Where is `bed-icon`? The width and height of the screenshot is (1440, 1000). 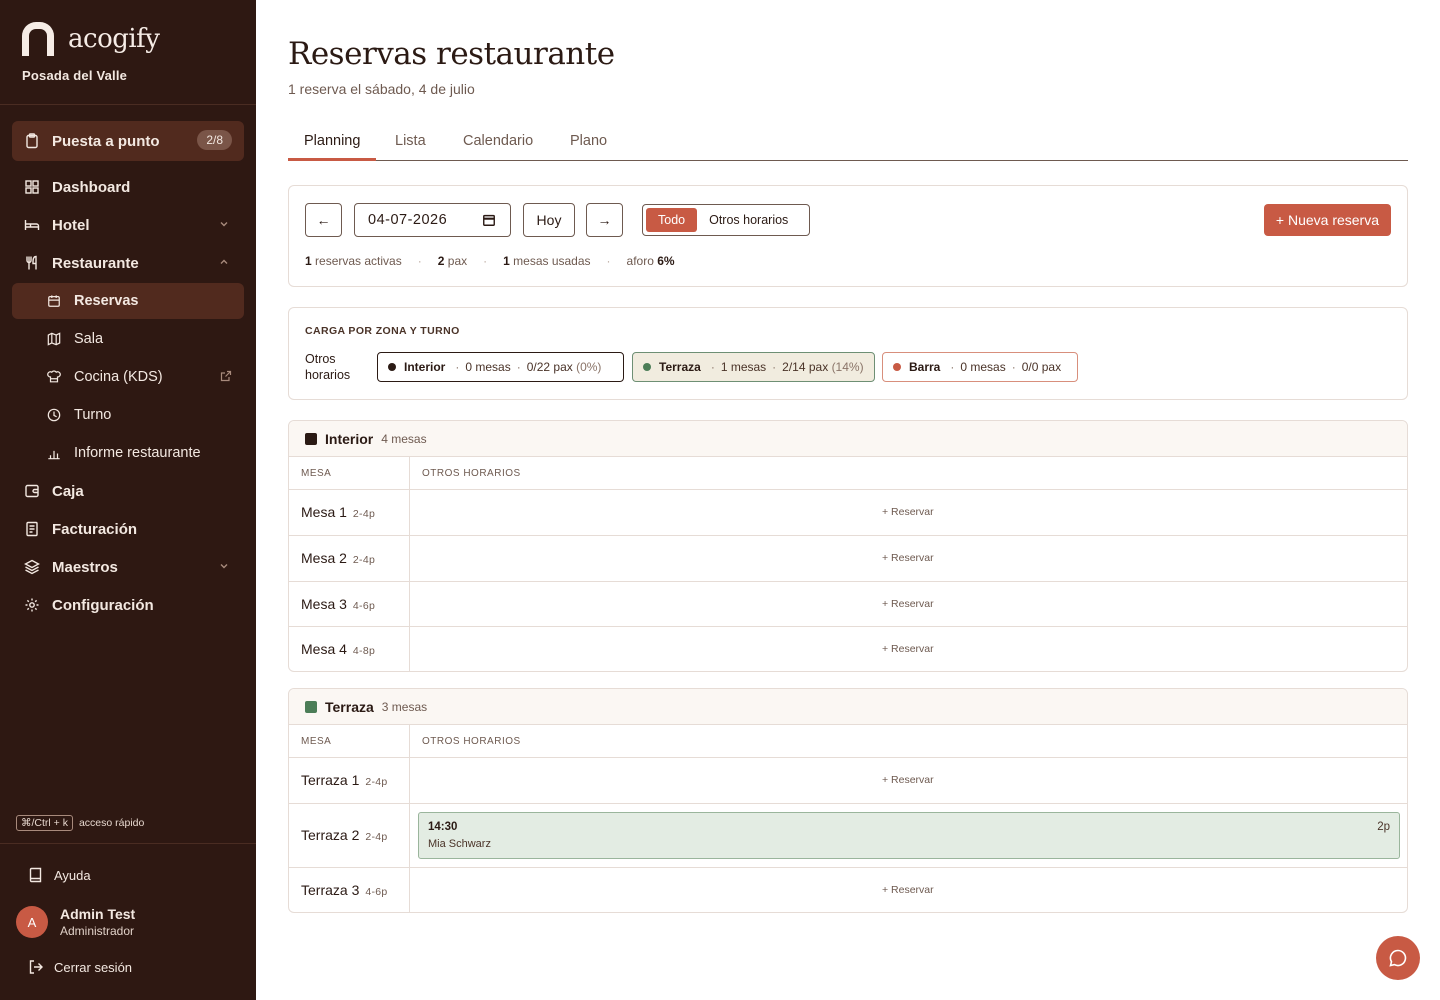
bed-icon is located at coordinates (32, 225).